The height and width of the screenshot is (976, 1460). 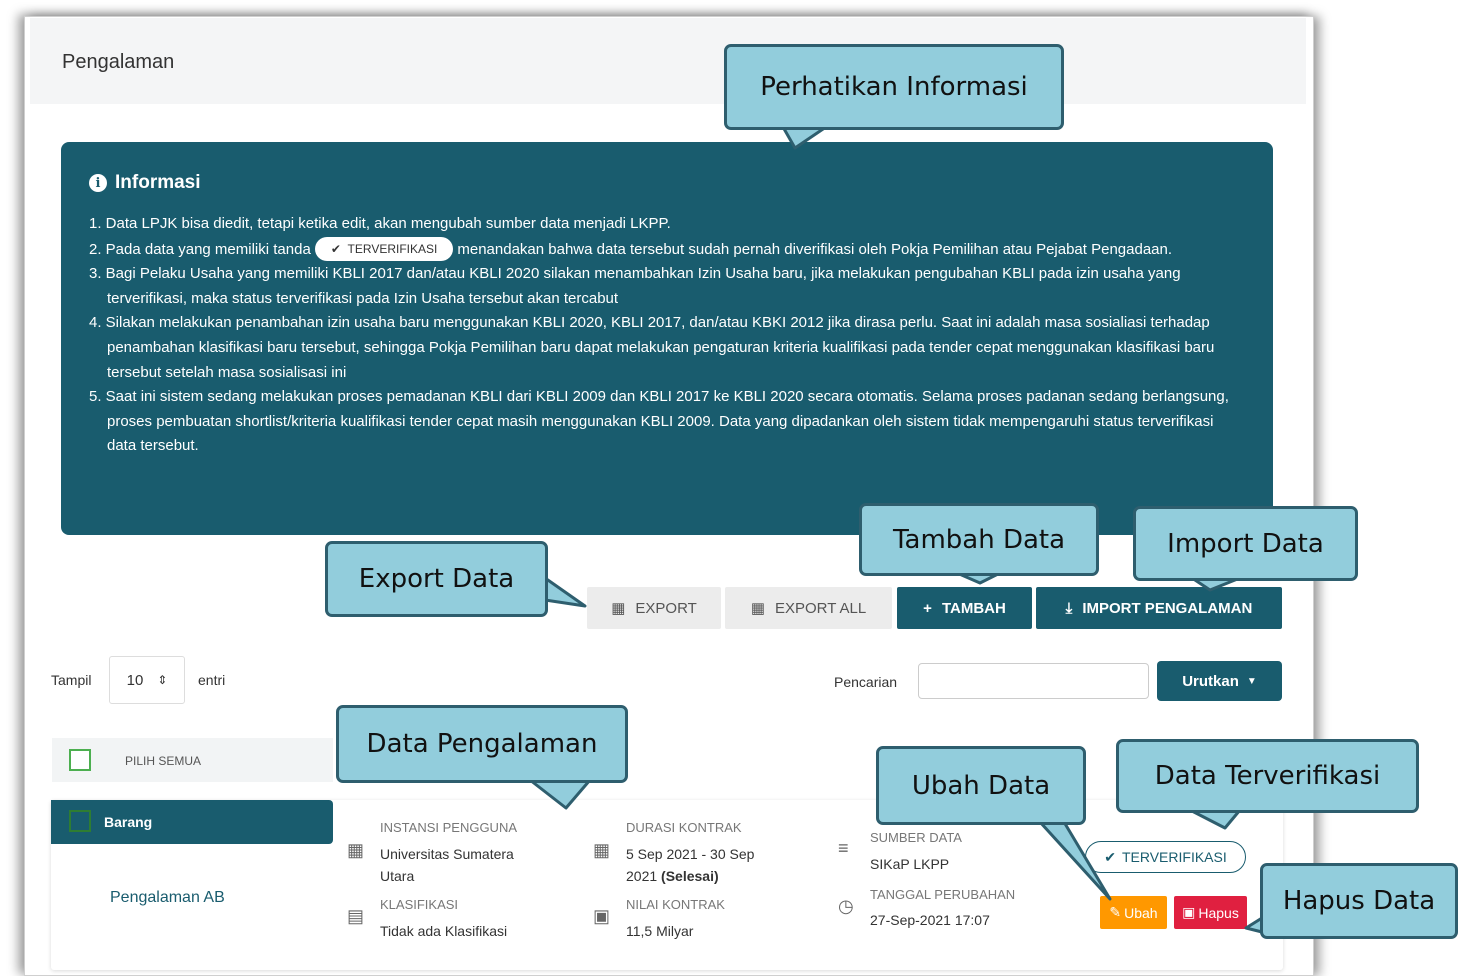 I want to click on callout-data-terverifikasi: Data Terverifikasi, so click(x=1267, y=776).